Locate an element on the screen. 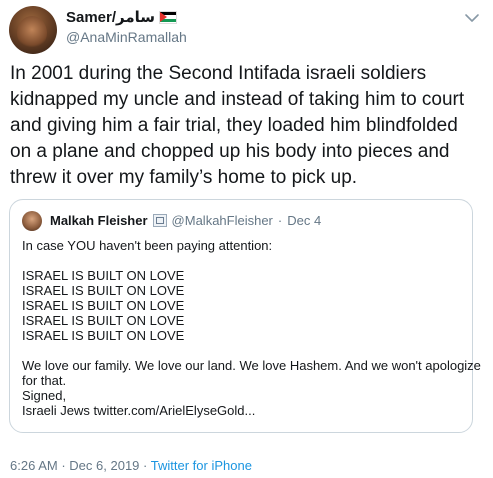 The height and width of the screenshot is (478, 493). author-name-row: Samer/سامر is located at coordinates (122, 17).